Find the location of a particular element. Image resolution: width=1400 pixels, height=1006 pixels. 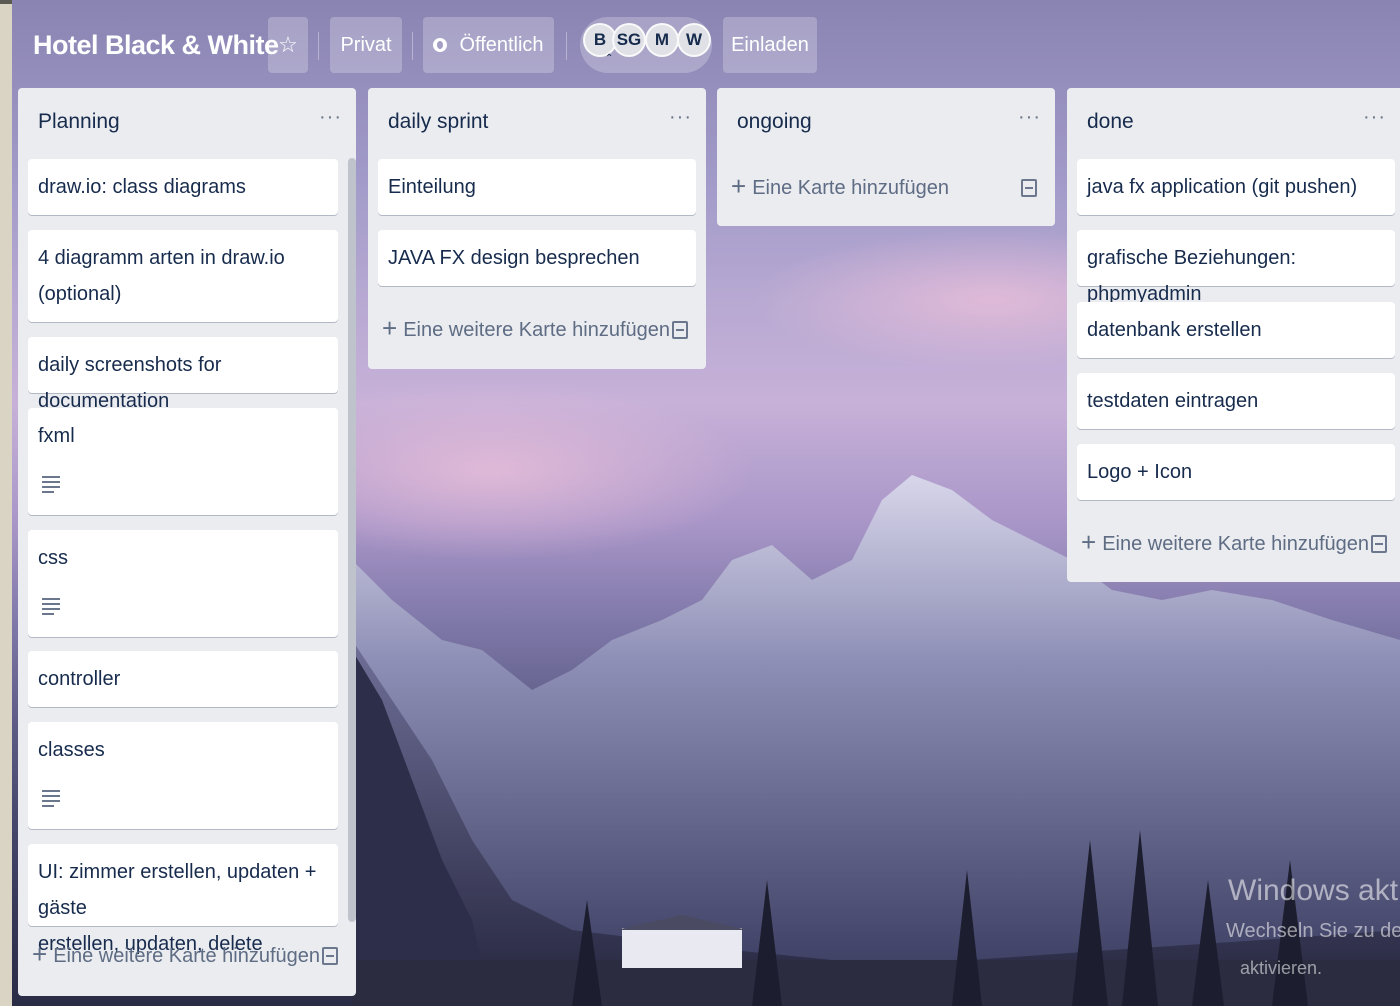

card-title-line: (optional) is located at coordinates (80, 294).